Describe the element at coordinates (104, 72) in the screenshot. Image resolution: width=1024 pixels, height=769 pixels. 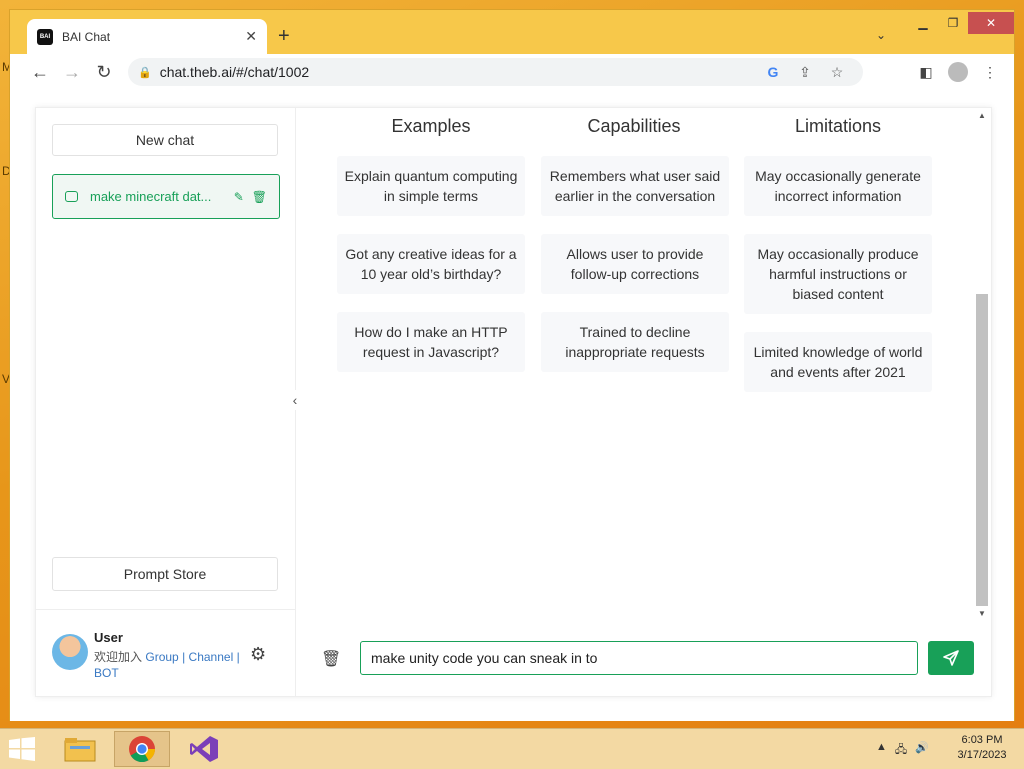
I see `reload-icon: ↻` at that location.